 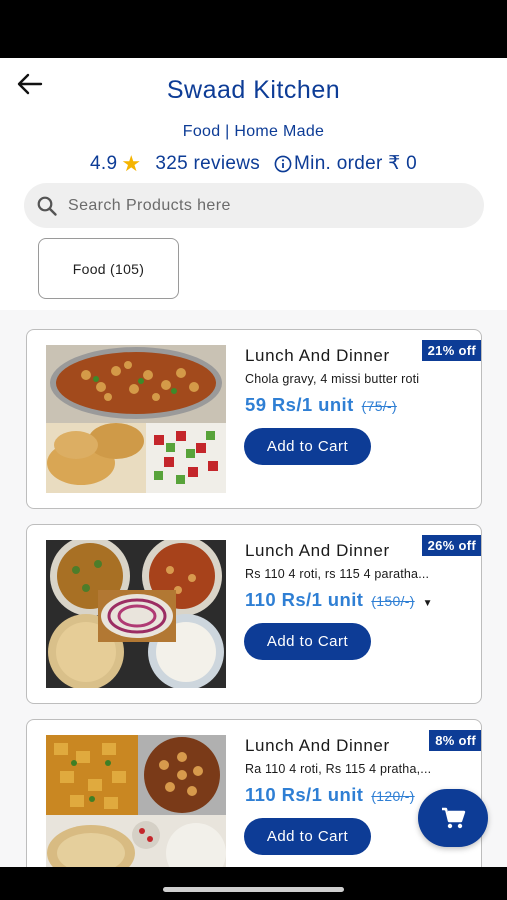 What do you see at coordinates (428, 603) in the screenshot?
I see `caret-down-icon: ▼` at bounding box center [428, 603].